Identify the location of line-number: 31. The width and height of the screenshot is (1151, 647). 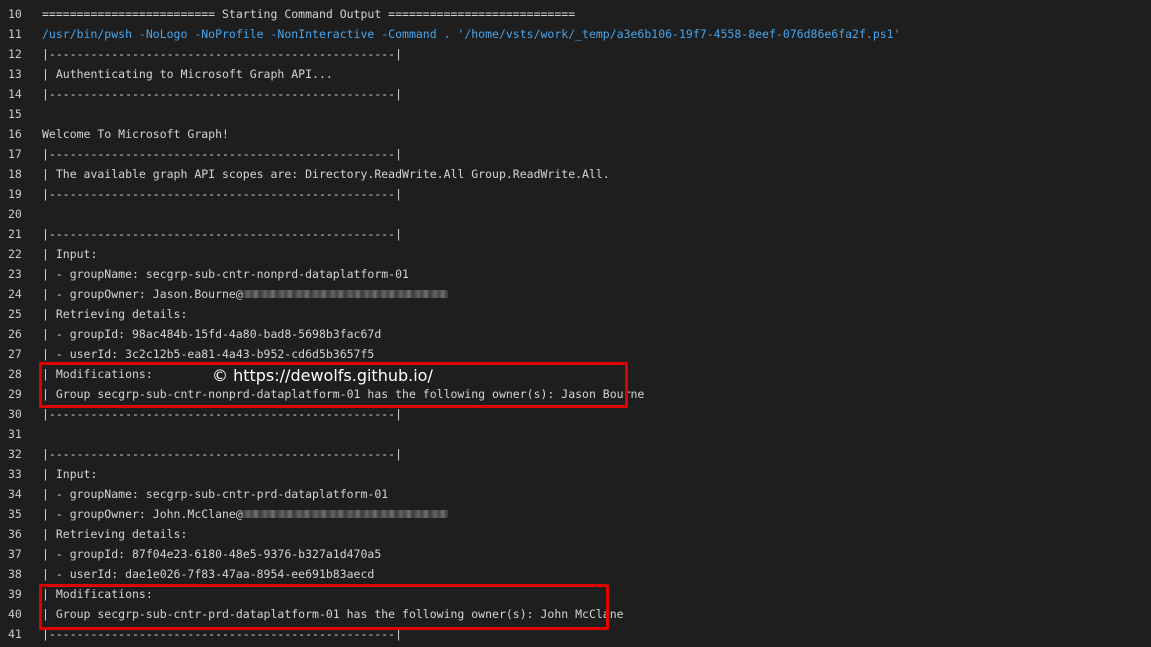
(15, 434).